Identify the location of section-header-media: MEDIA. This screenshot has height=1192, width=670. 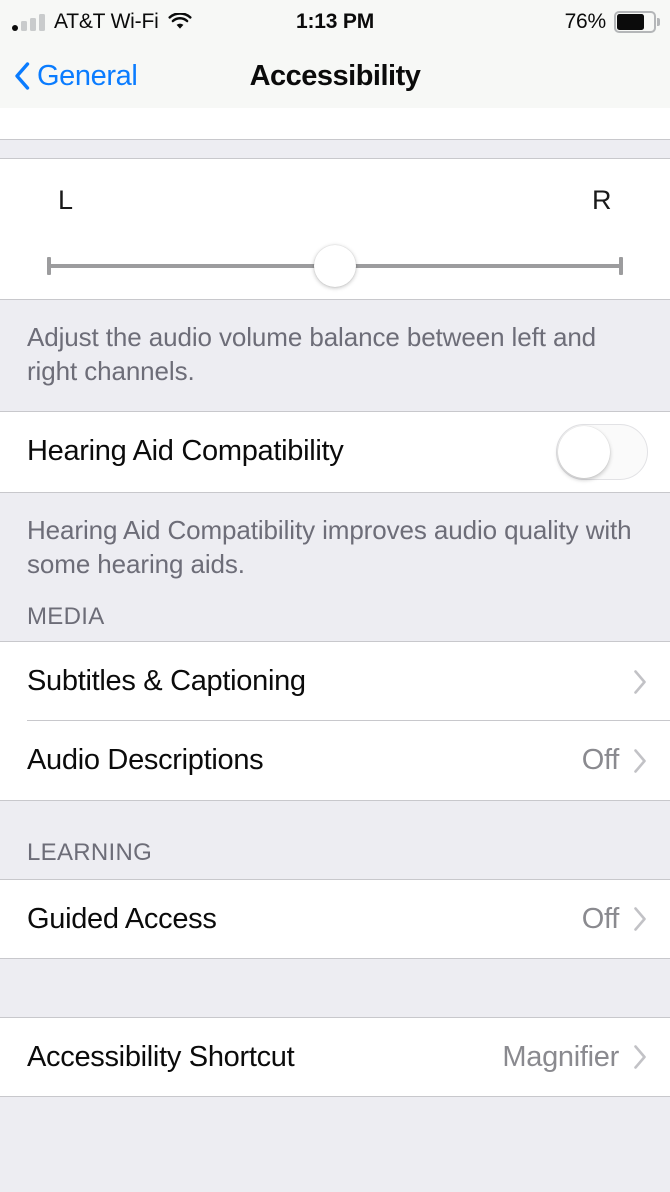
(335, 622).